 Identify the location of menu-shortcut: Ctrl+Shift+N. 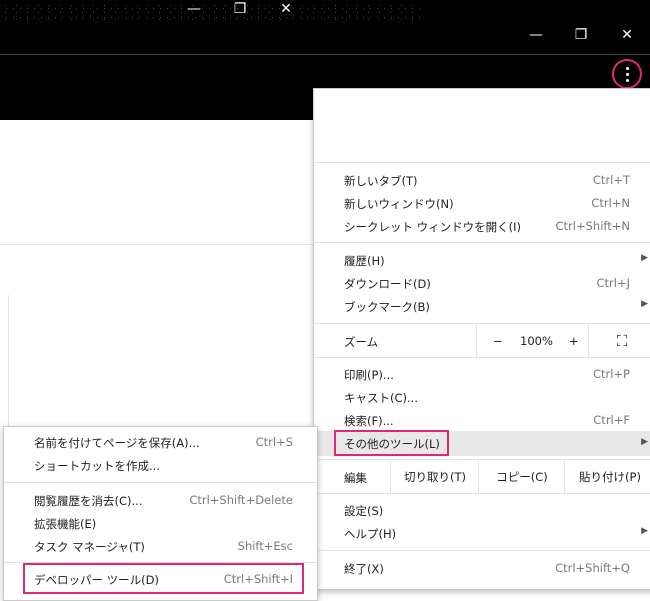
(592, 226).